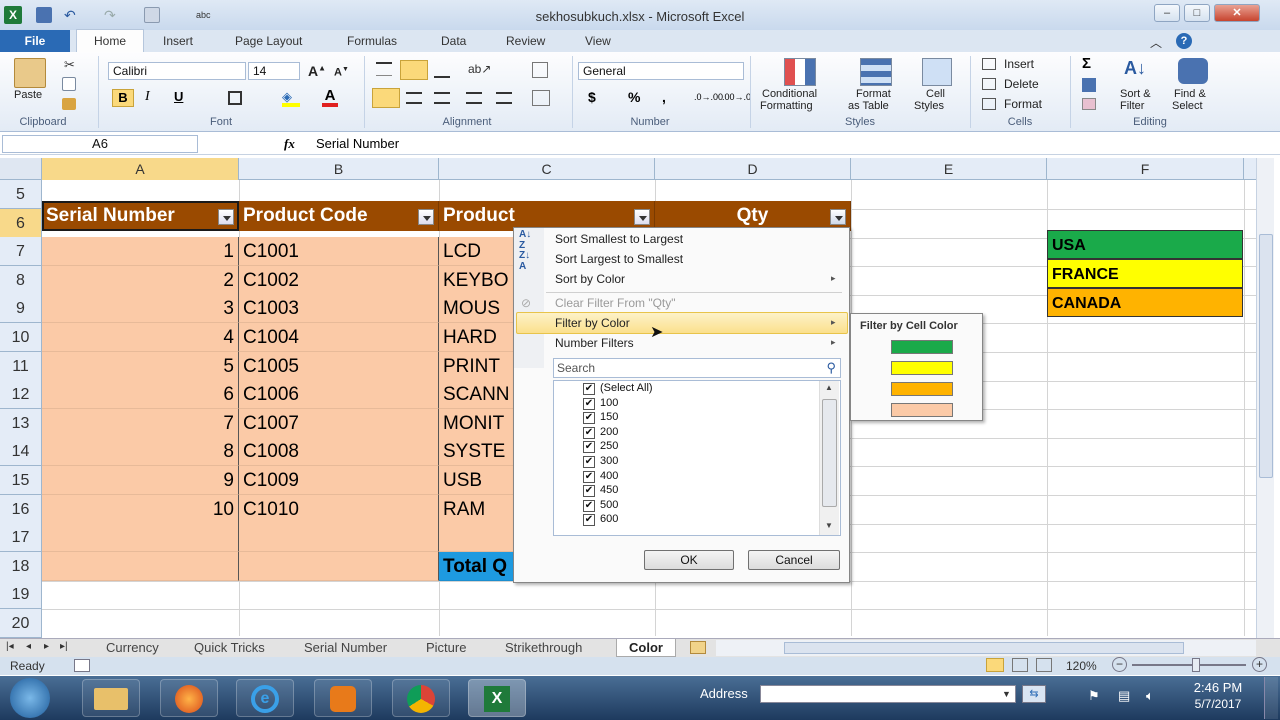 The height and width of the screenshot is (720, 1280). What do you see at coordinates (1237, 13) in the screenshot?
I see `close-button: ✕` at bounding box center [1237, 13].